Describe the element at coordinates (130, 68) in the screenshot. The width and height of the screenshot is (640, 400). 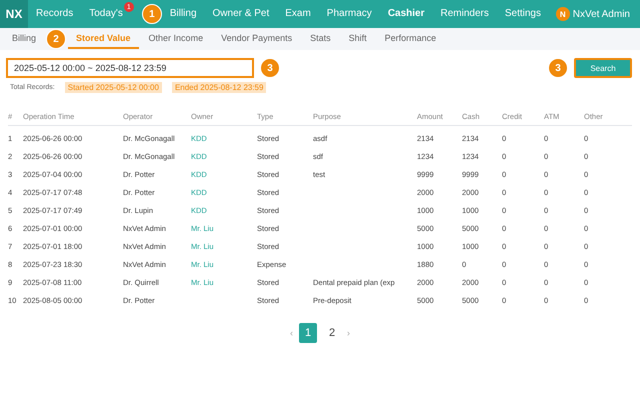
I see `date-range-field: 2025-05-12 00:00 ~ 2025-08-12 23:59` at that location.